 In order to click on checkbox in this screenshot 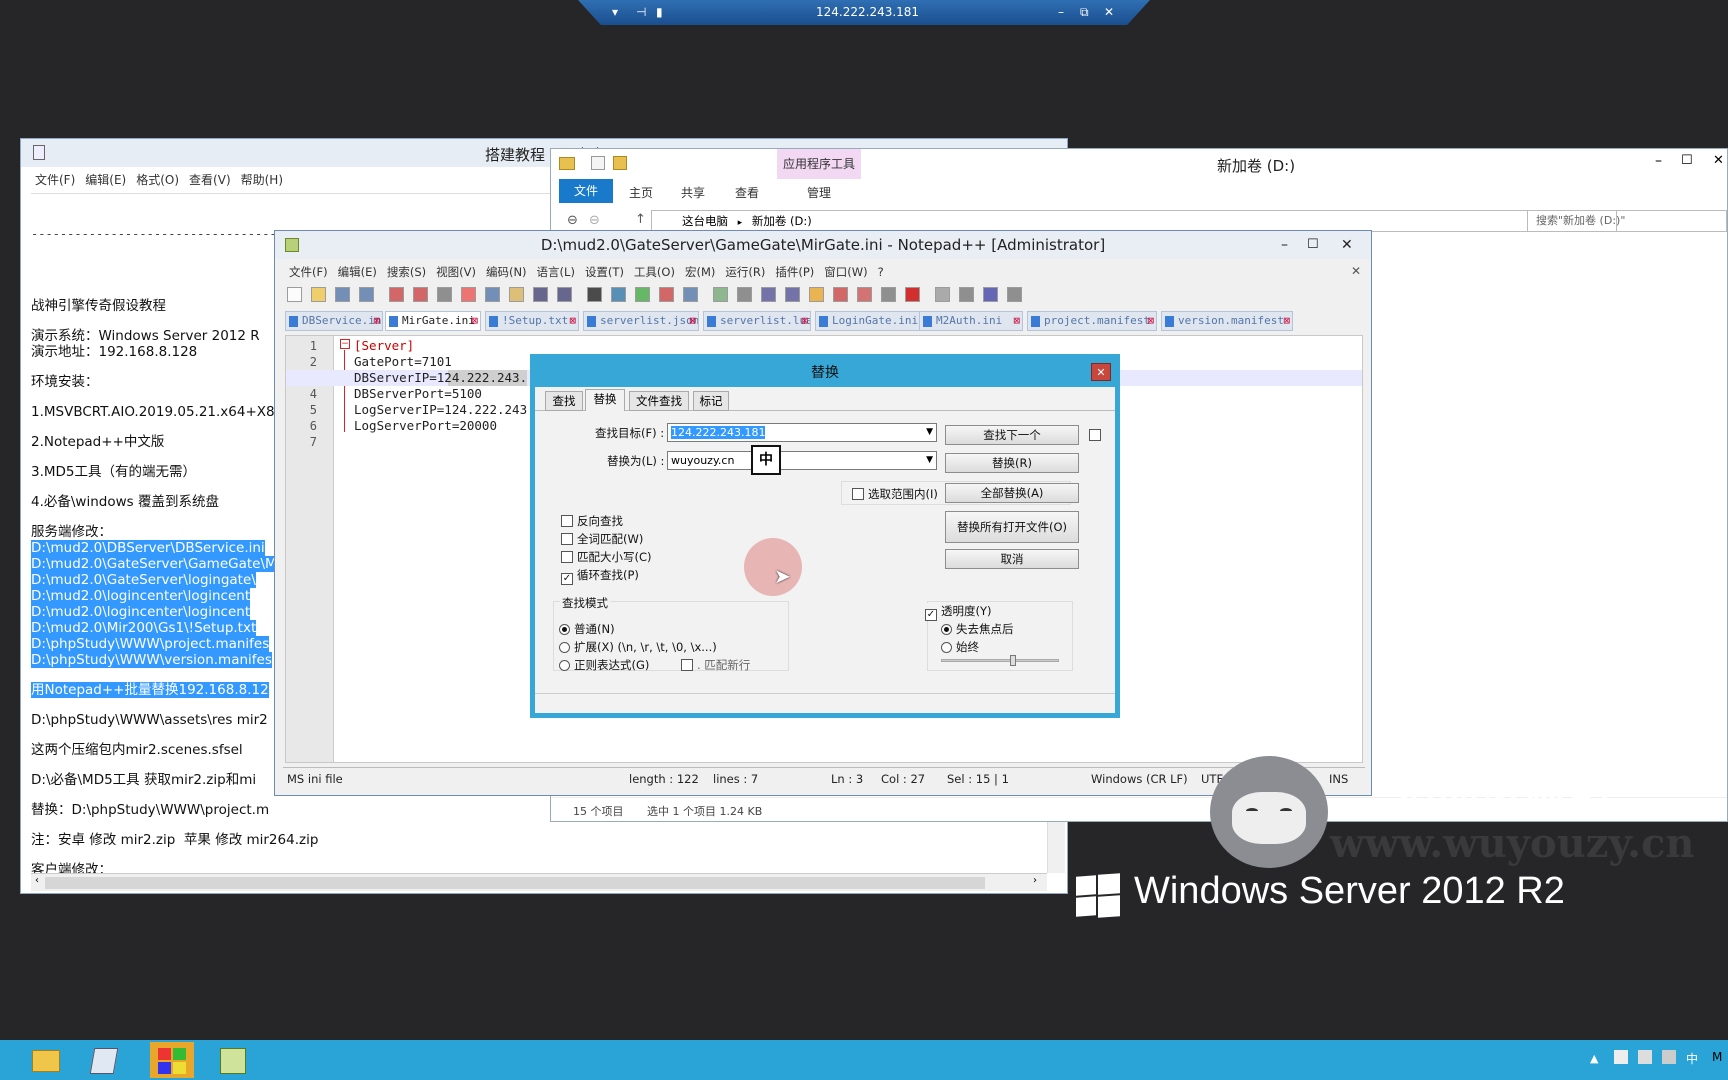, I will do `click(858, 494)`.